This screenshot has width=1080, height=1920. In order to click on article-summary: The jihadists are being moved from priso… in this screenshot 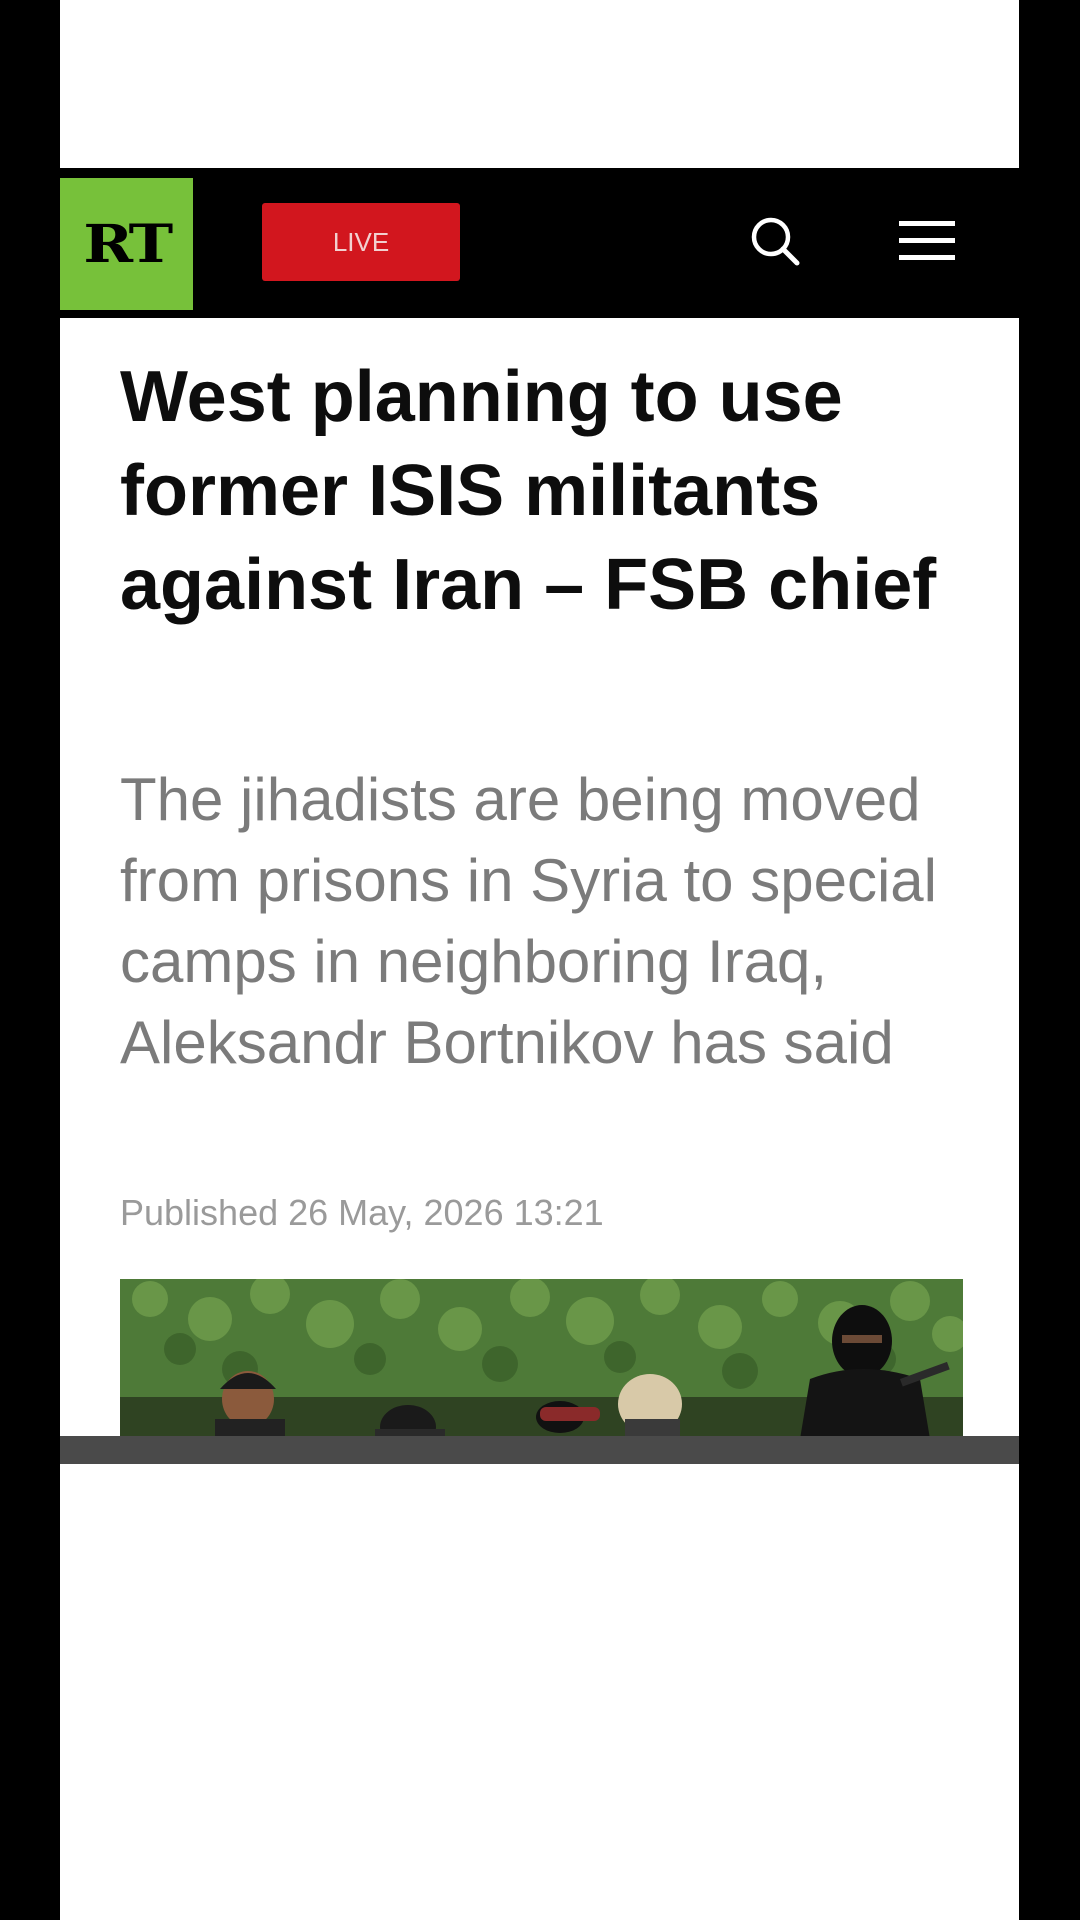, I will do `click(528, 921)`.